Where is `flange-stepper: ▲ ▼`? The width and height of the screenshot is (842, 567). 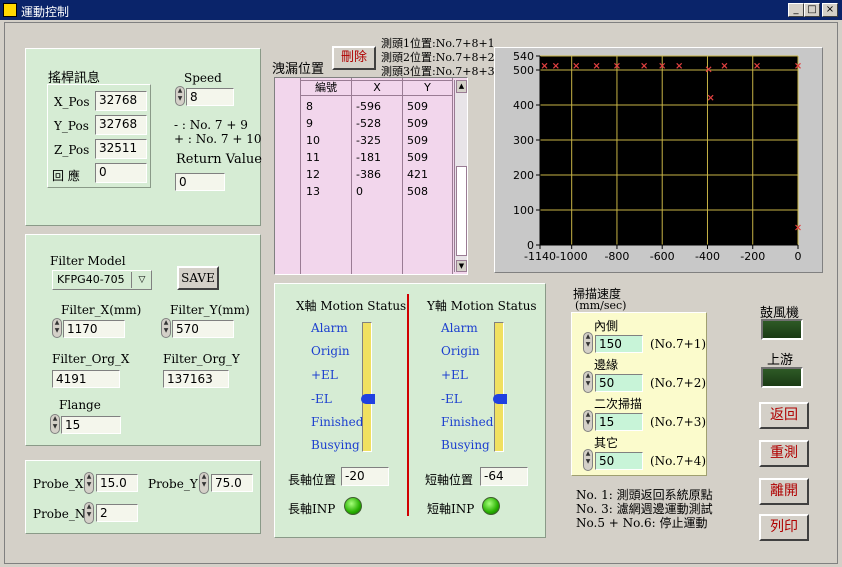
flange-stepper: ▲ ▼ is located at coordinates (55, 424).